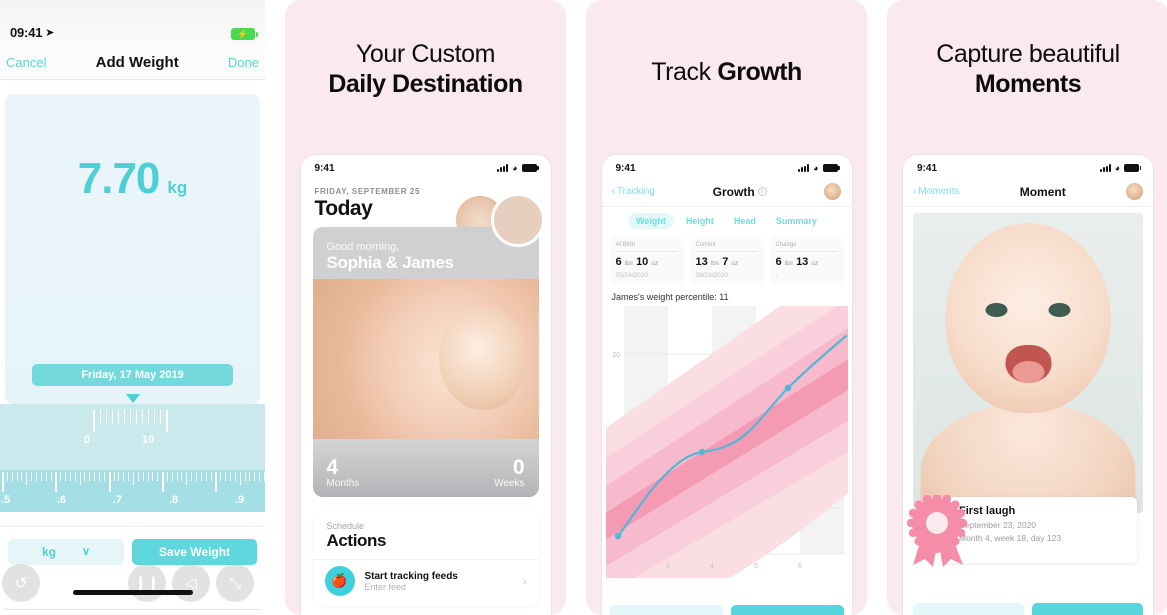 The width and height of the screenshot is (1167, 615). What do you see at coordinates (343, 473) in the screenshot?
I see `stat-months: 4 Months` at bounding box center [343, 473].